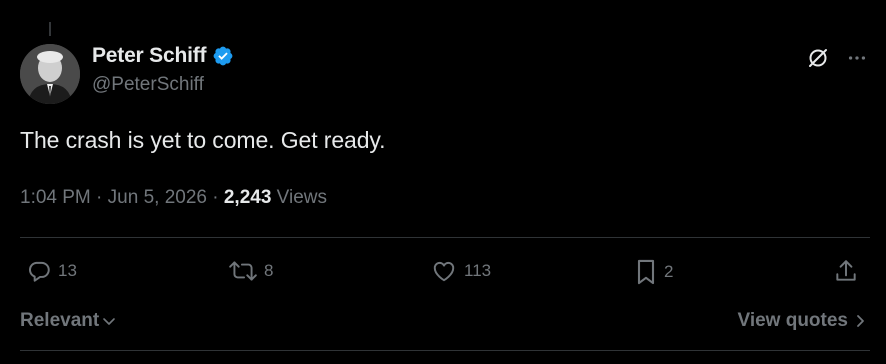 Image resolution: width=886 pixels, height=364 pixels. Describe the element at coordinates (460, 271) in the screenshot. I see `like-button: 113` at that location.